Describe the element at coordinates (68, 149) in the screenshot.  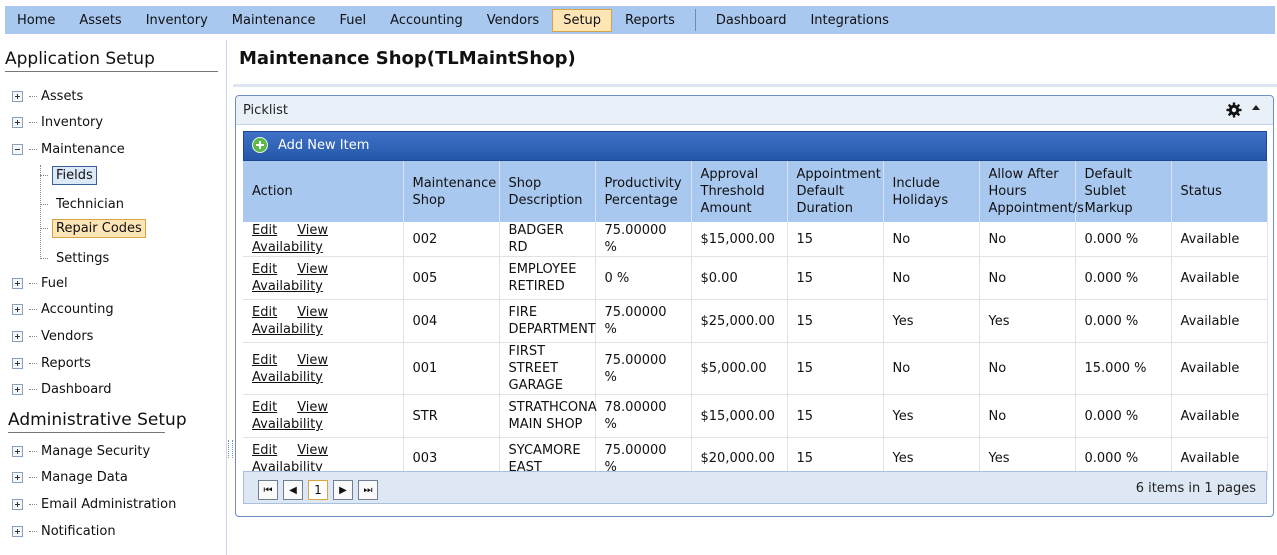
I see `tree-item-maintenance: Maintenance` at that location.